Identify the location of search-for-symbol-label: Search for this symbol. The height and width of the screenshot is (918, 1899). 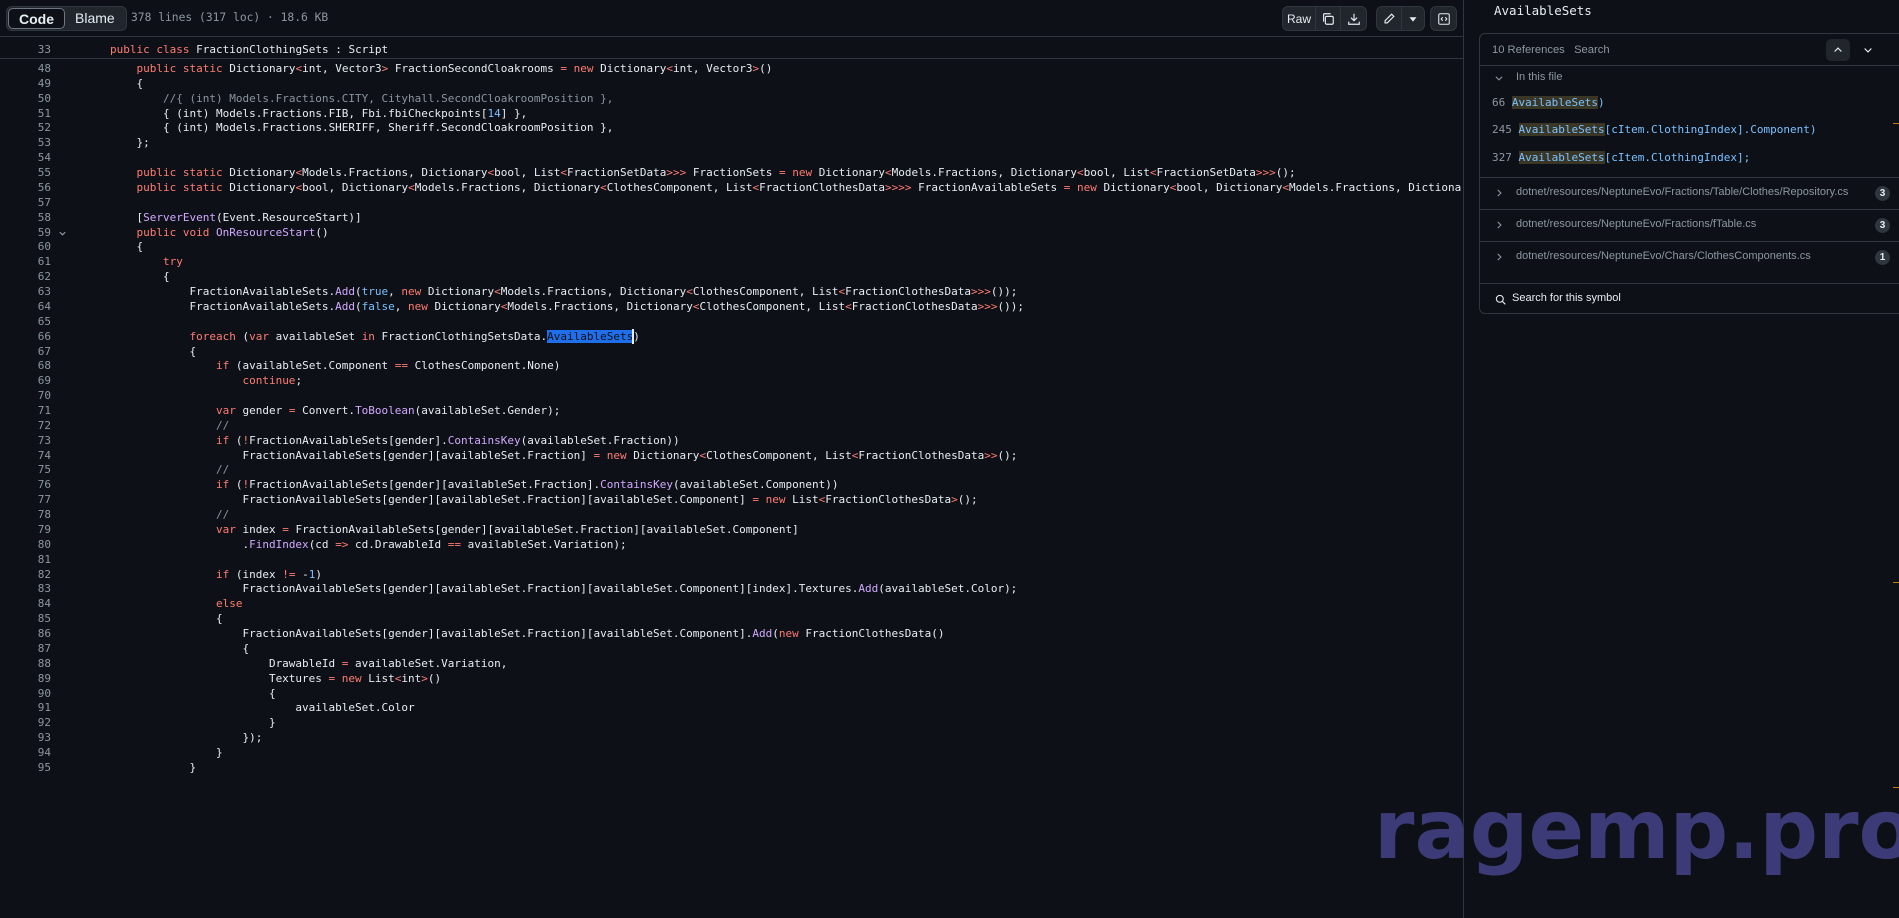
(1566, 298).